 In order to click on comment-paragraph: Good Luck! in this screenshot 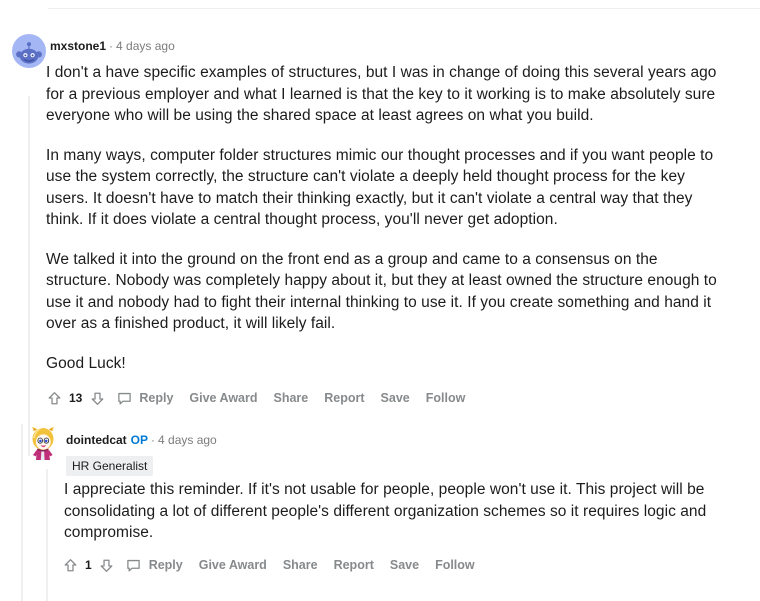, I will do `click(86, 363)`.